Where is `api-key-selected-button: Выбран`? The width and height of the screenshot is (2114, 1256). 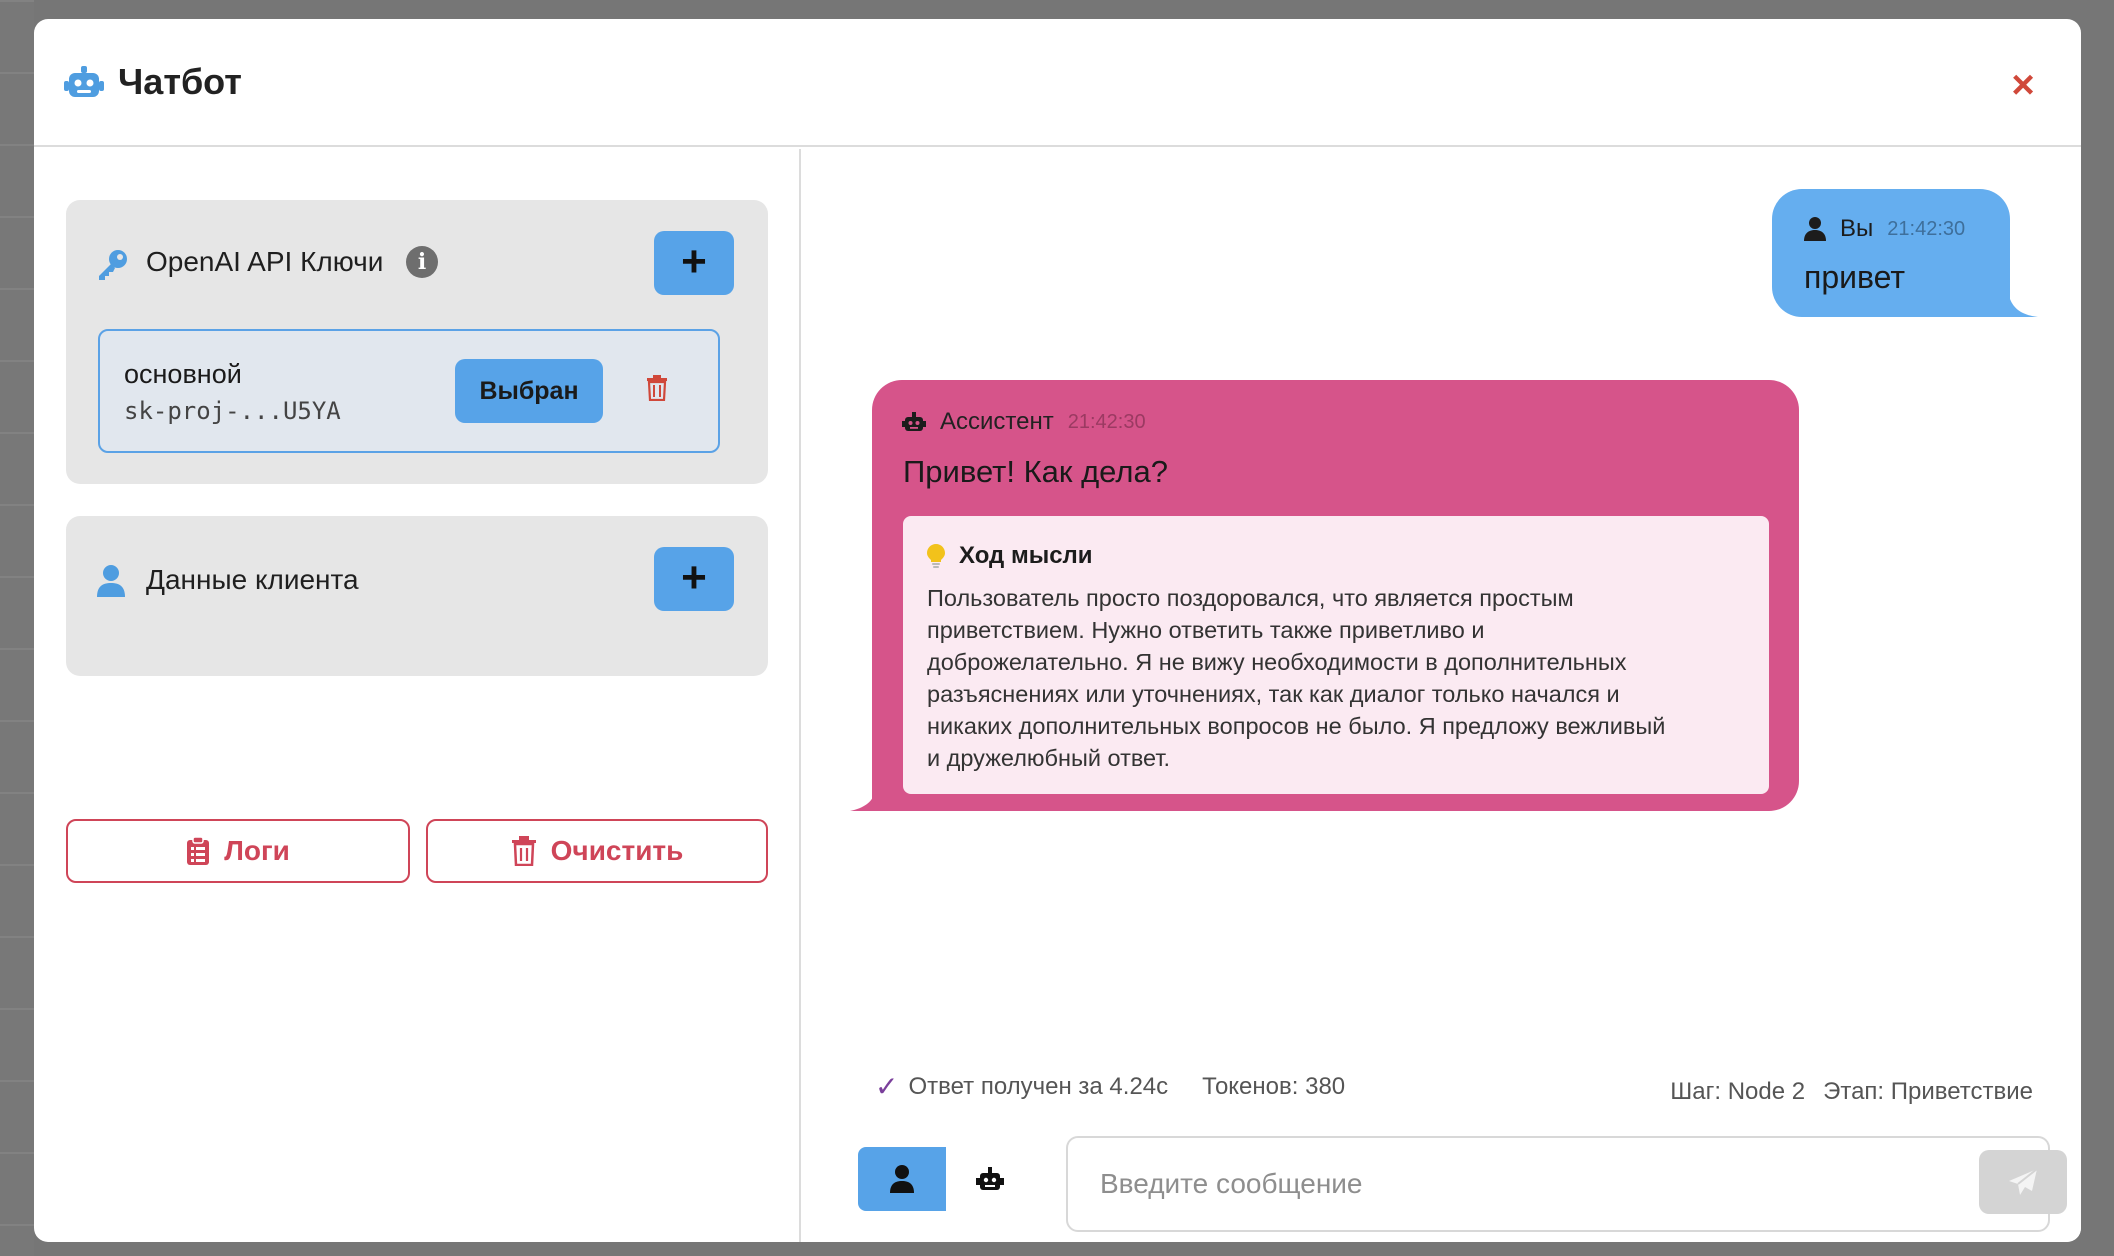
api-key-selected-button: Выбран is located at coordinates (529, 391).